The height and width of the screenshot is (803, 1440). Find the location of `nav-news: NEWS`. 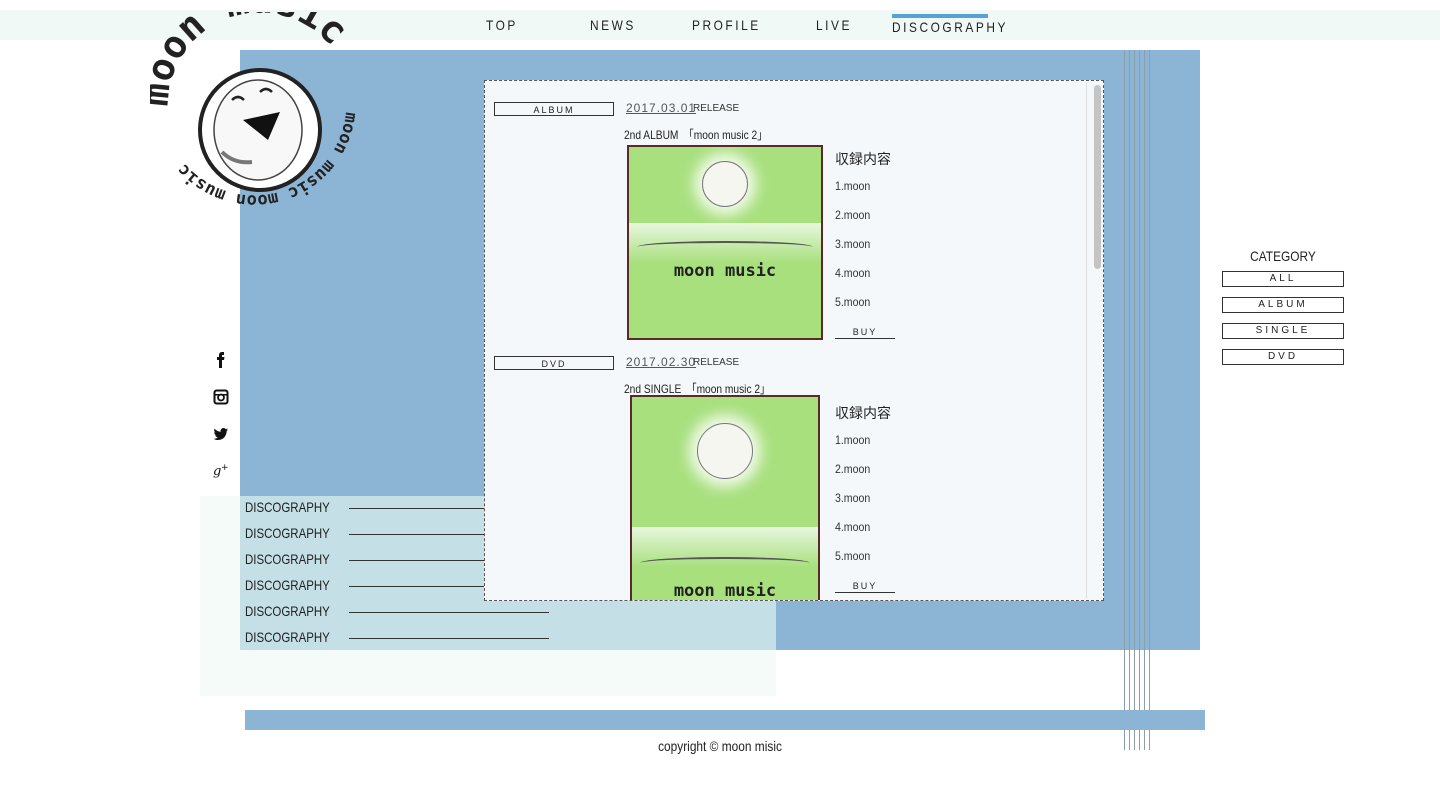

nav-news: NEWS is located at coordinates (613, 25).